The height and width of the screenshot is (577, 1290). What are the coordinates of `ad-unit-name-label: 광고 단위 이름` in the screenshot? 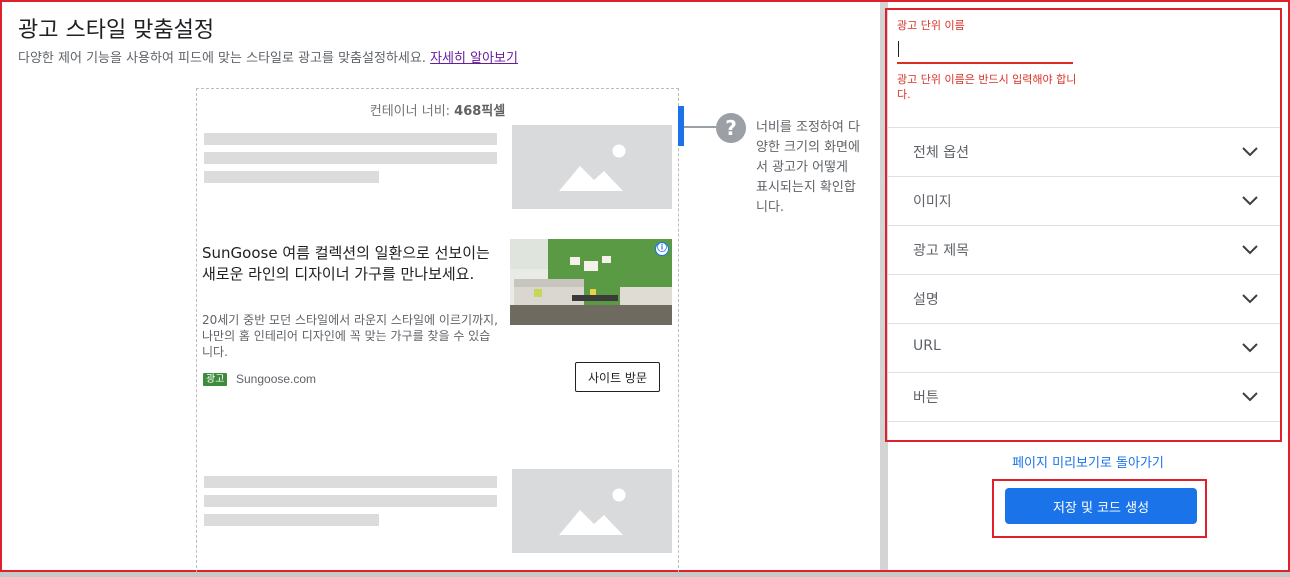 It's located at (931, 25).